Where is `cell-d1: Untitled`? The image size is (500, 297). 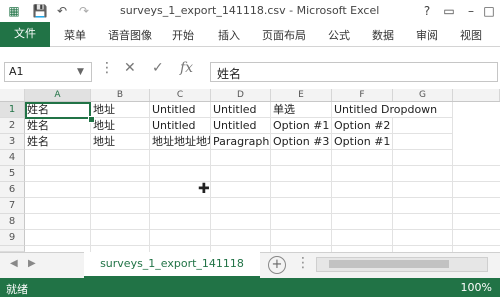
cell-d1: Untitled is located at coordinates (241, 110).